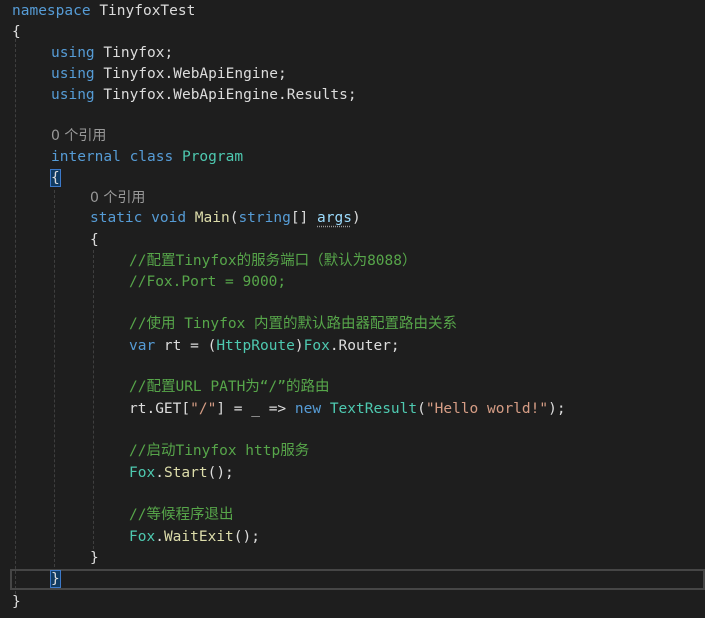 This screenshot has height=618, width=705. Describe the element at coordinates (357, 579) in the screenshot. I see `current-line: }` at that location.